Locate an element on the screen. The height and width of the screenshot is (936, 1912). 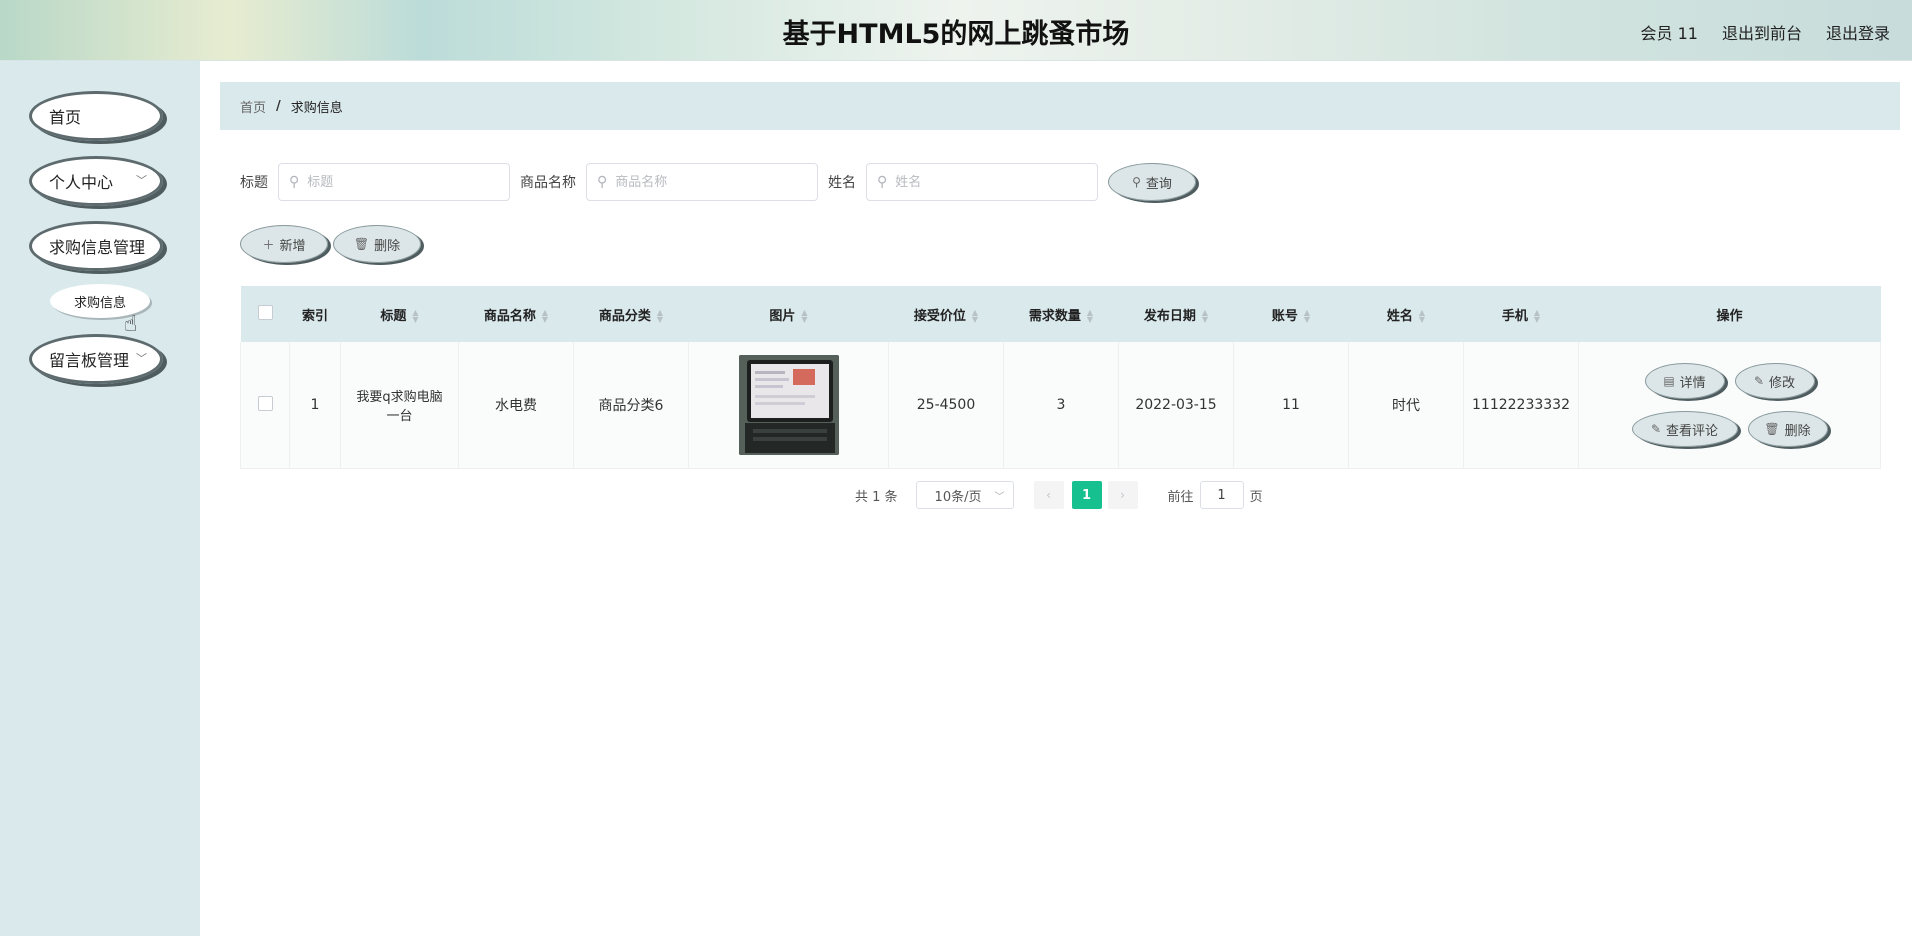
header-nav: 会员 11 退出到前台 退出登录 is located at coordinates (1765, 32).